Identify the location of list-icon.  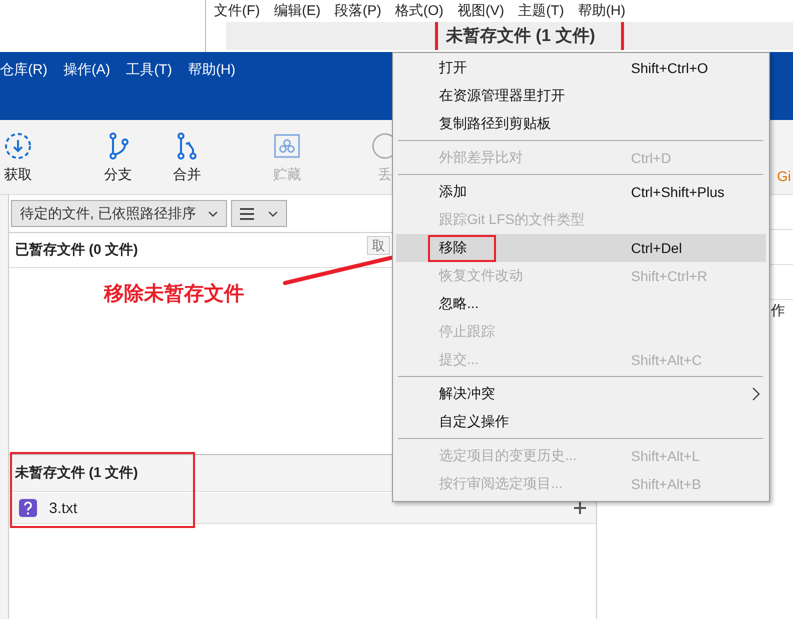
(247, 214).